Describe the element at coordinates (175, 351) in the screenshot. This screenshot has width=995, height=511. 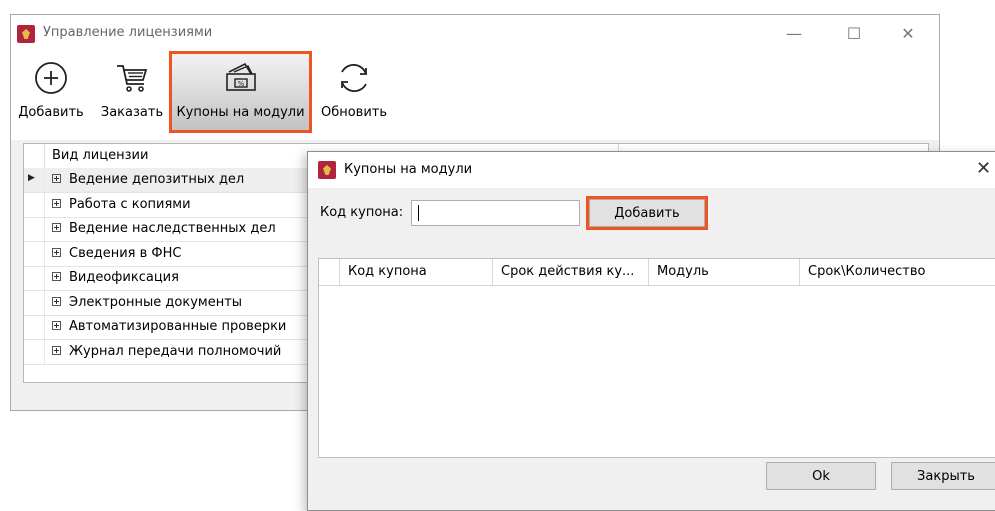
I see `license-row-label: Журнал передачи полномочий` at that location.